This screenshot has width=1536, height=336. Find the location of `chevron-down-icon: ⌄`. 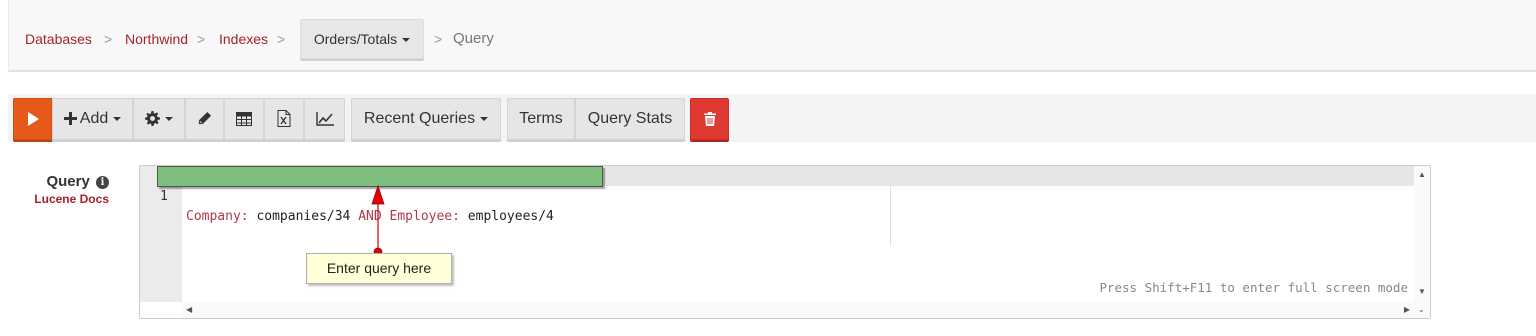

chevron-down-icon: ⌄ is located at coordinates (1421, 310).